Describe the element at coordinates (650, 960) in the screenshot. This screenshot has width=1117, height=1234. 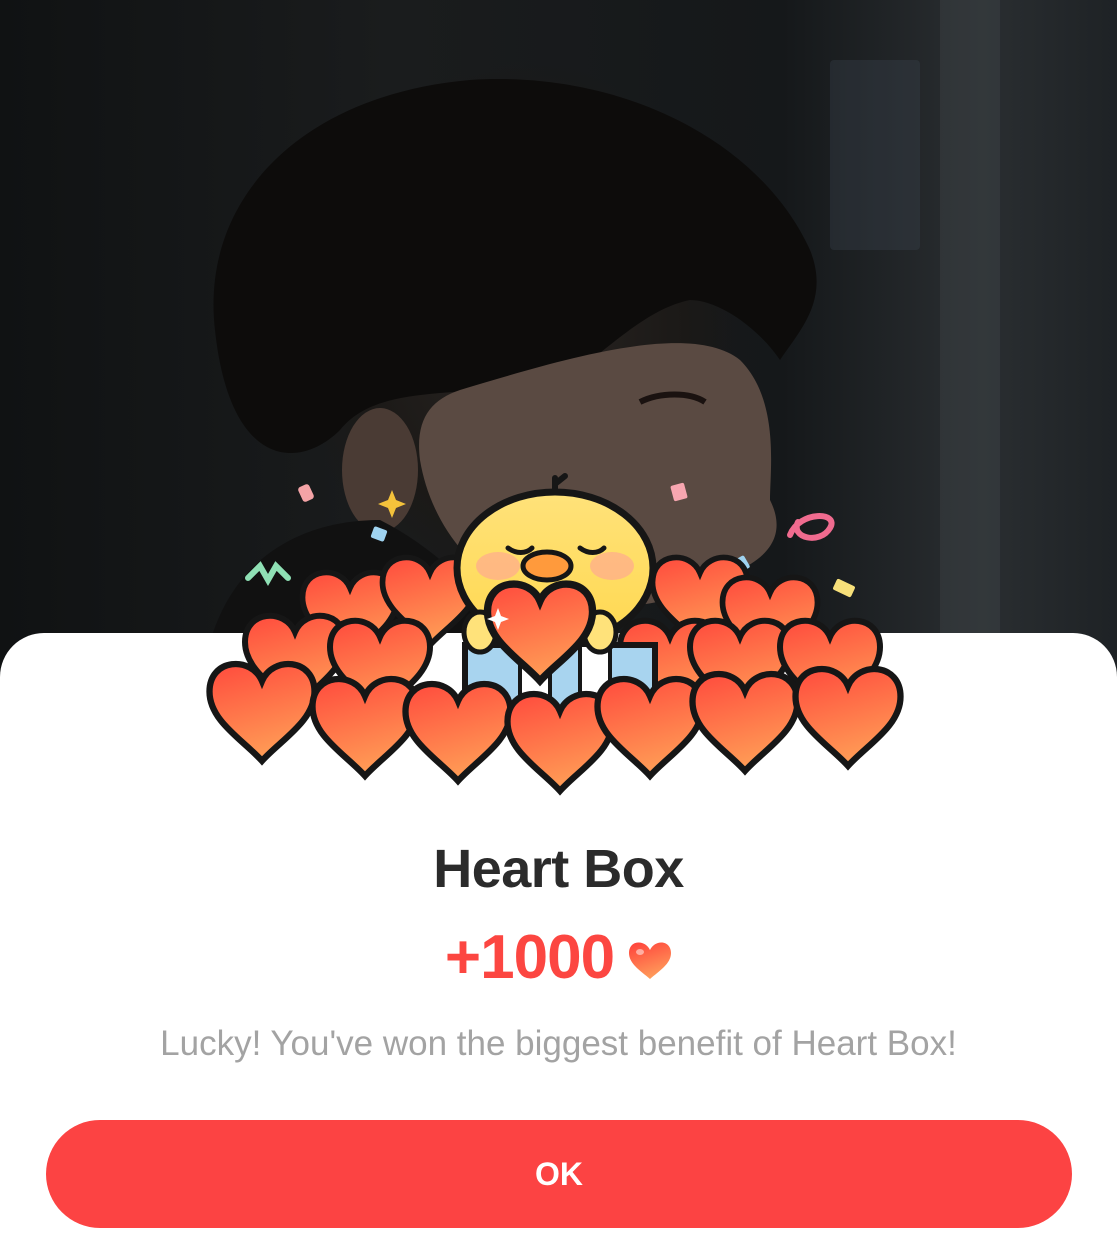
I see `heart-icon` at that location.